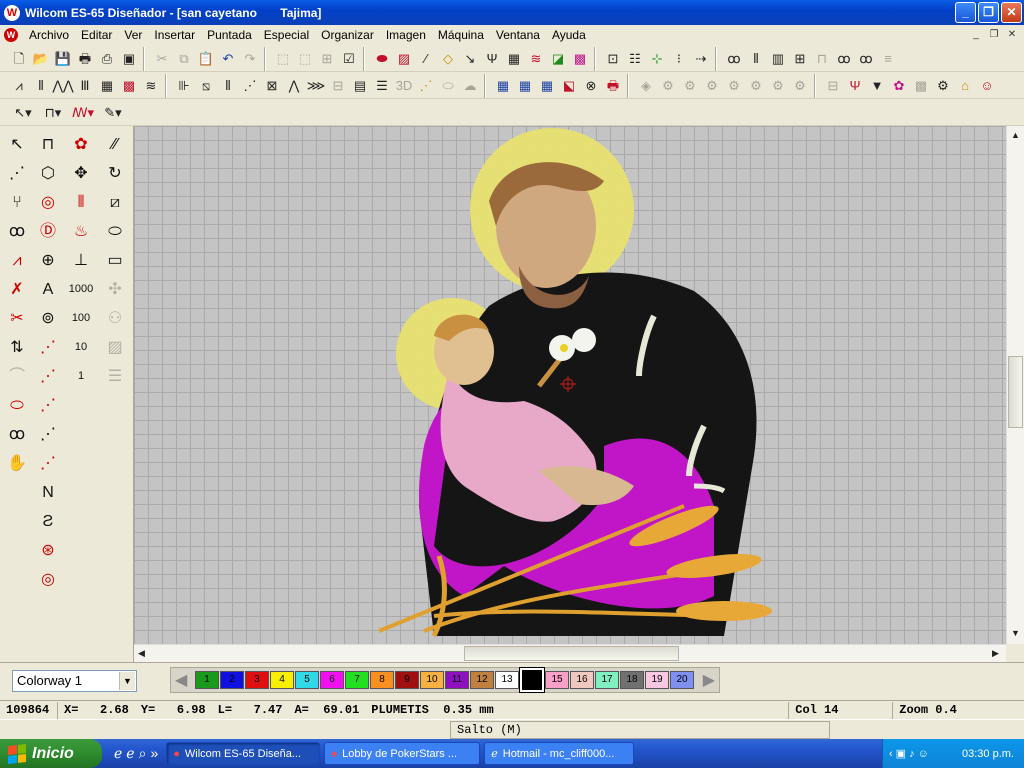 The image size is (1024, 768). What do you see at coordinates (426, 86) in the screenshot?
I see `trapunto-icon: ⋰` at bounding box center [426, 86].